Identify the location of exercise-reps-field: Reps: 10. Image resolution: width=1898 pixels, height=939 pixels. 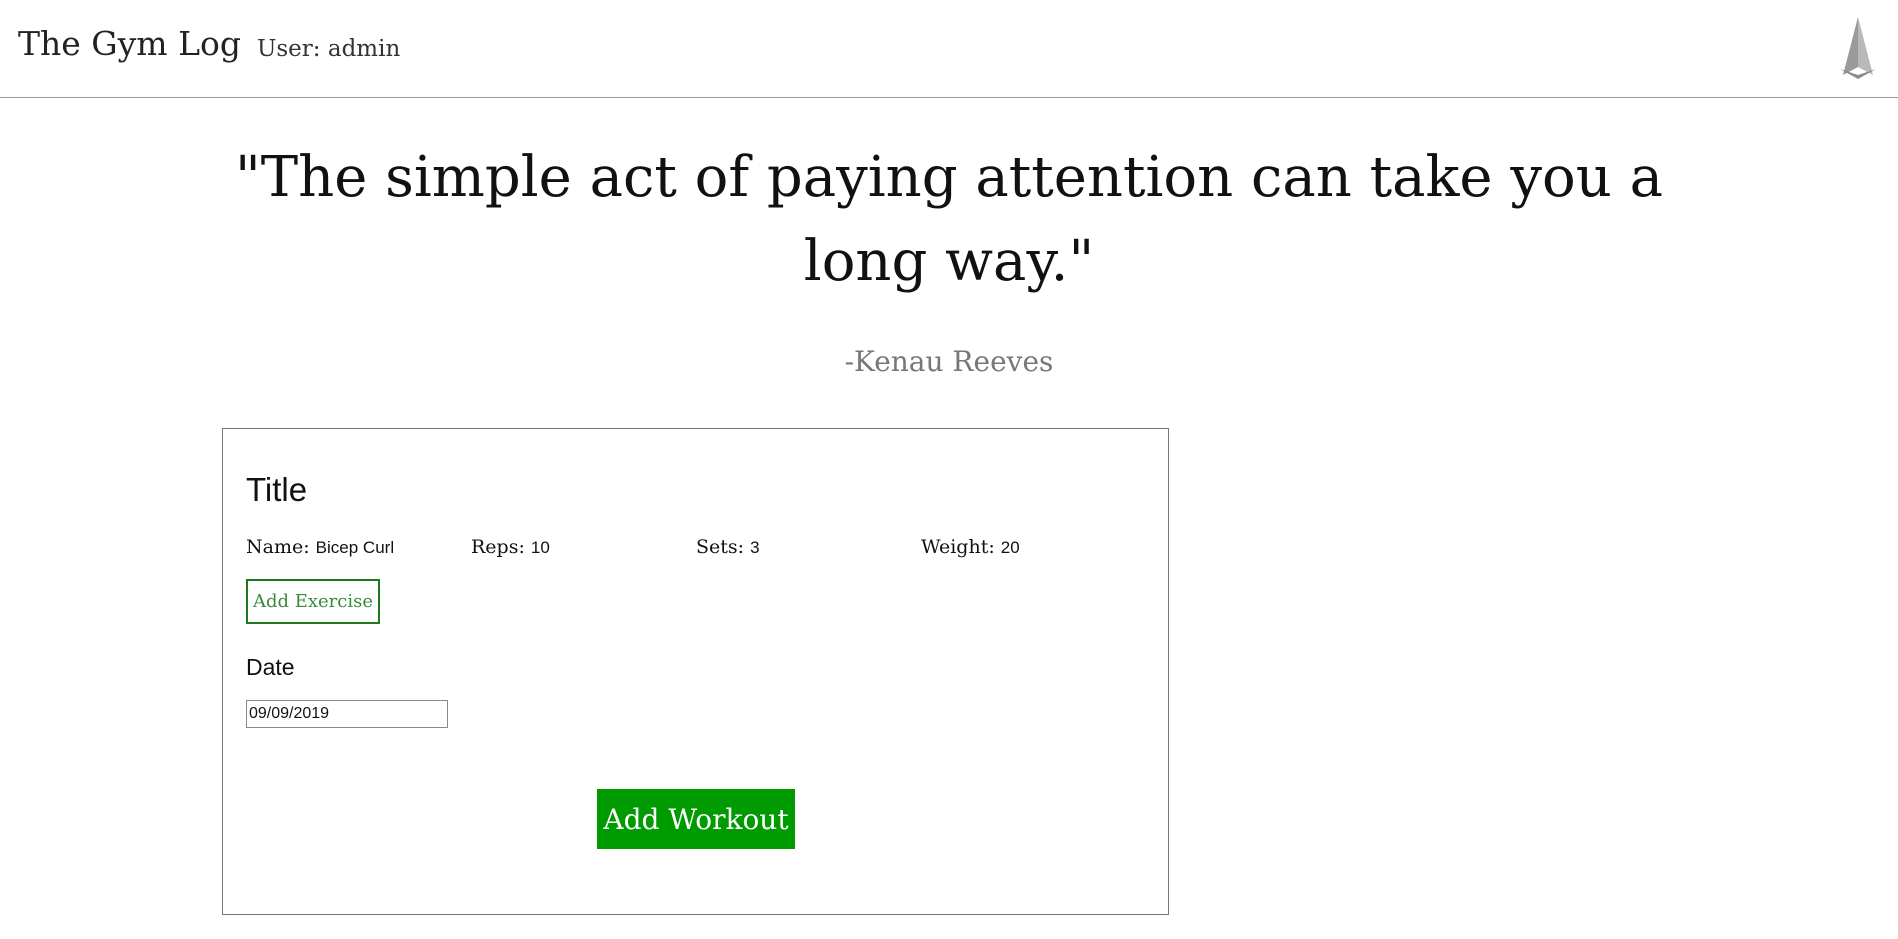
(510, 547).